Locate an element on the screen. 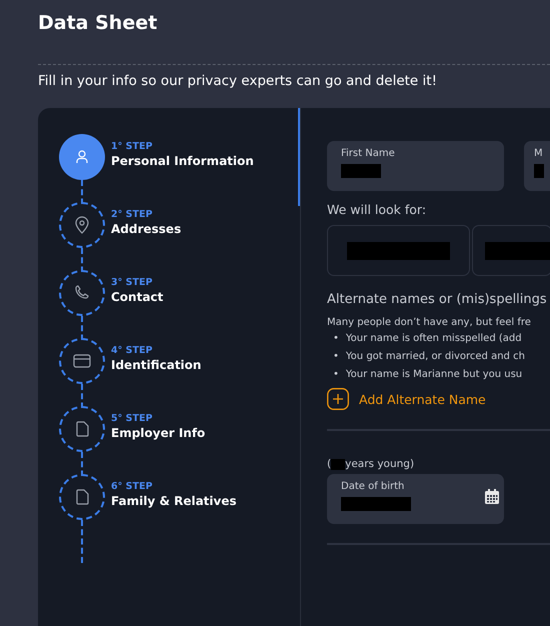 The width and height of the screenshot is (550, 626). step-title: Employer Info is located at coordinates (158, 433).